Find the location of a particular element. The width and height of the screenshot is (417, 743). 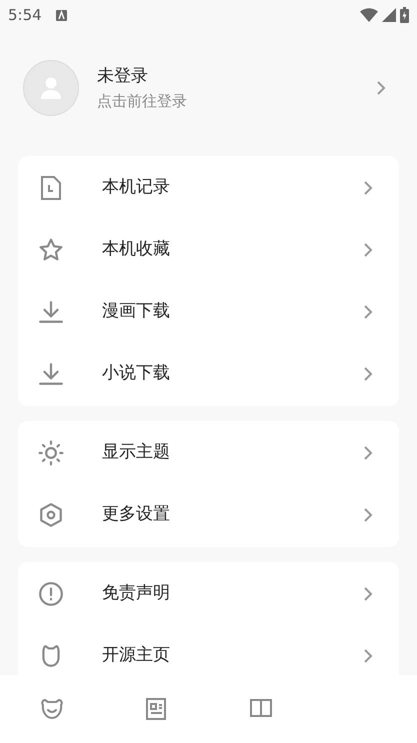

menu-item: 免责声明 is located at coordinates (208, 594).